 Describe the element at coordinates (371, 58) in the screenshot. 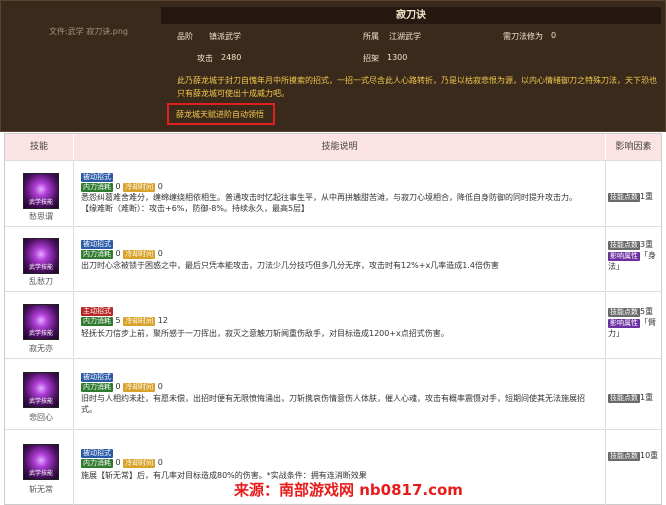

I see `parry-label: 招架` at that location.